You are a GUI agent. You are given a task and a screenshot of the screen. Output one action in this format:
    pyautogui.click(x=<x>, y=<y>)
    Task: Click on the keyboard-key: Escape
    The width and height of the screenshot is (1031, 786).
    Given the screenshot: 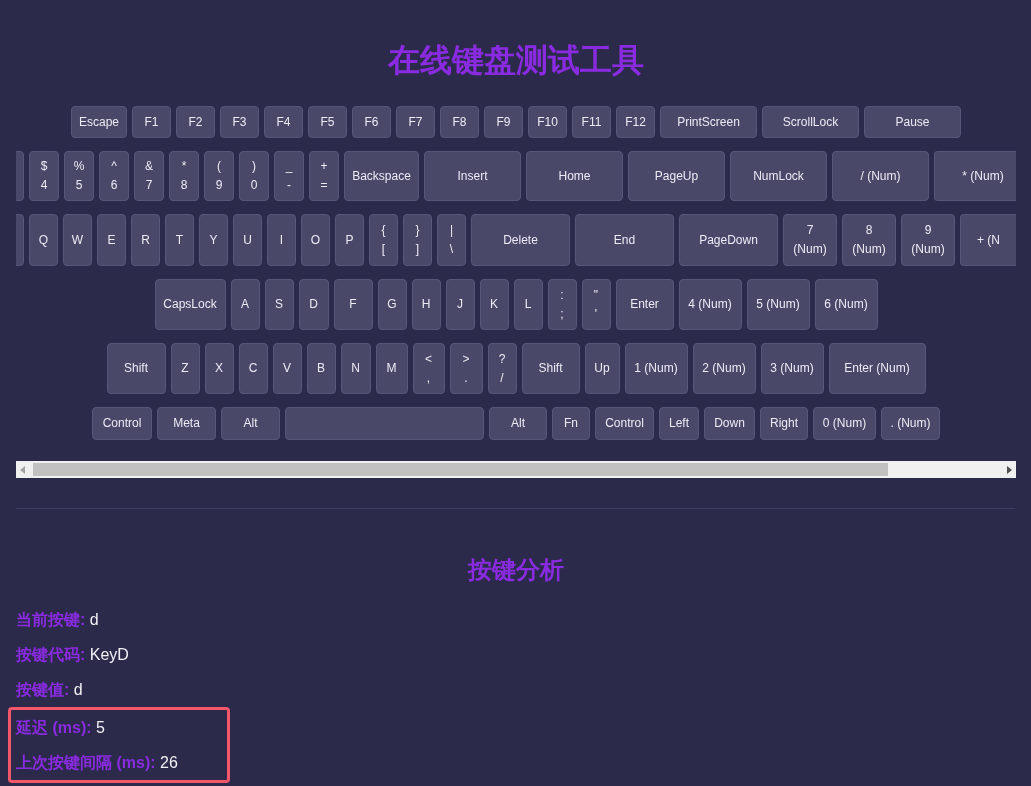 What is the action you would take?
    pyautogui.click(x=99, y=122)
    